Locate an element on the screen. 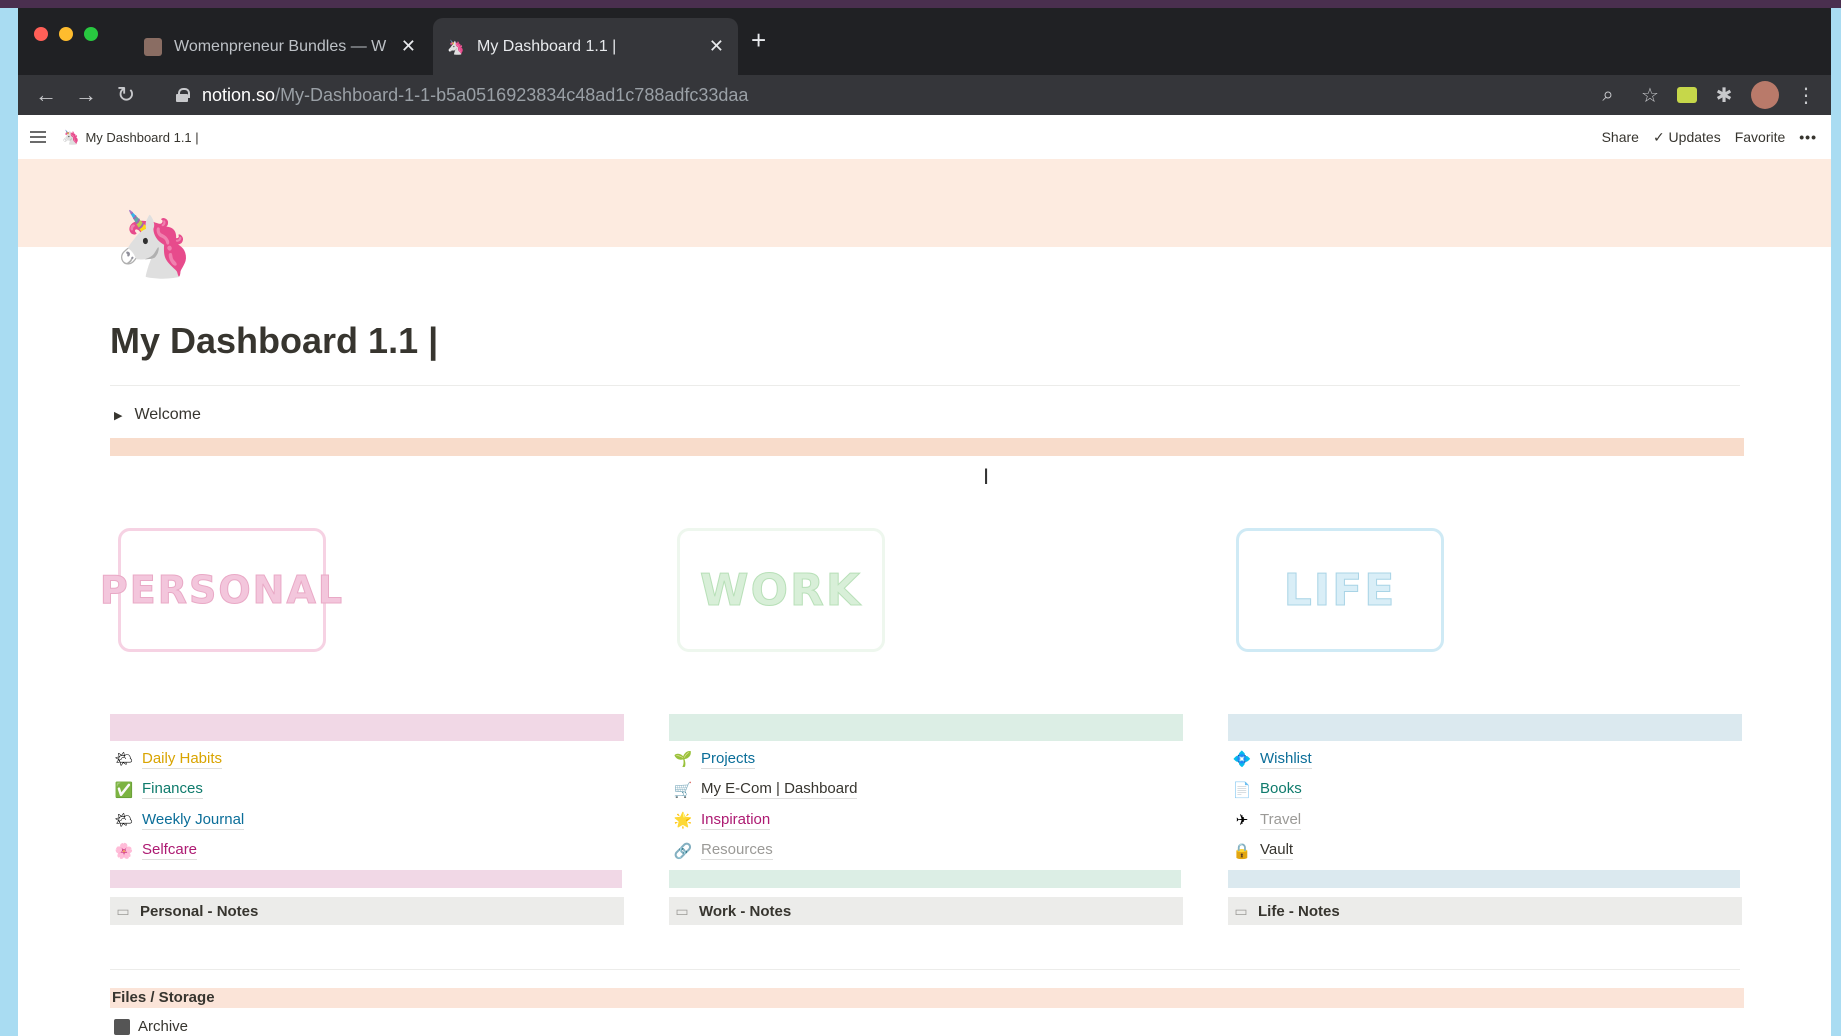 This screenshot has width=1841, height=1036. favorite-button: Favorite is located at coordinates (1760, 137).